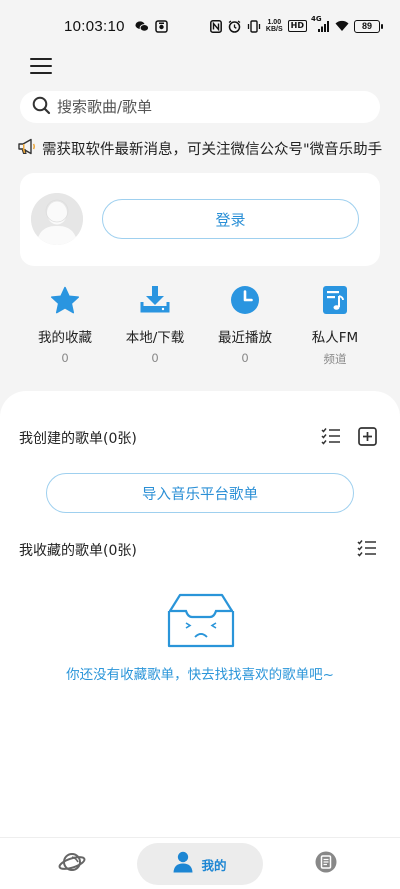 This screenshot has height=889, width=400. Describe the element at coordinates (335, 300) in the screenshot. I see `music-note-icon` at that location.